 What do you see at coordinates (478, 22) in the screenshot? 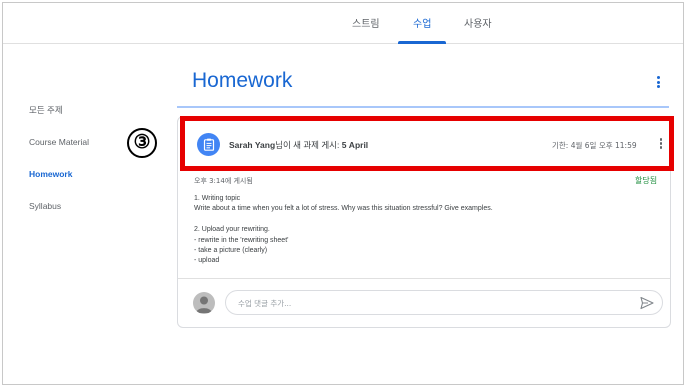
I see `tab-people: 사용자` at bounding box center [478, 22].